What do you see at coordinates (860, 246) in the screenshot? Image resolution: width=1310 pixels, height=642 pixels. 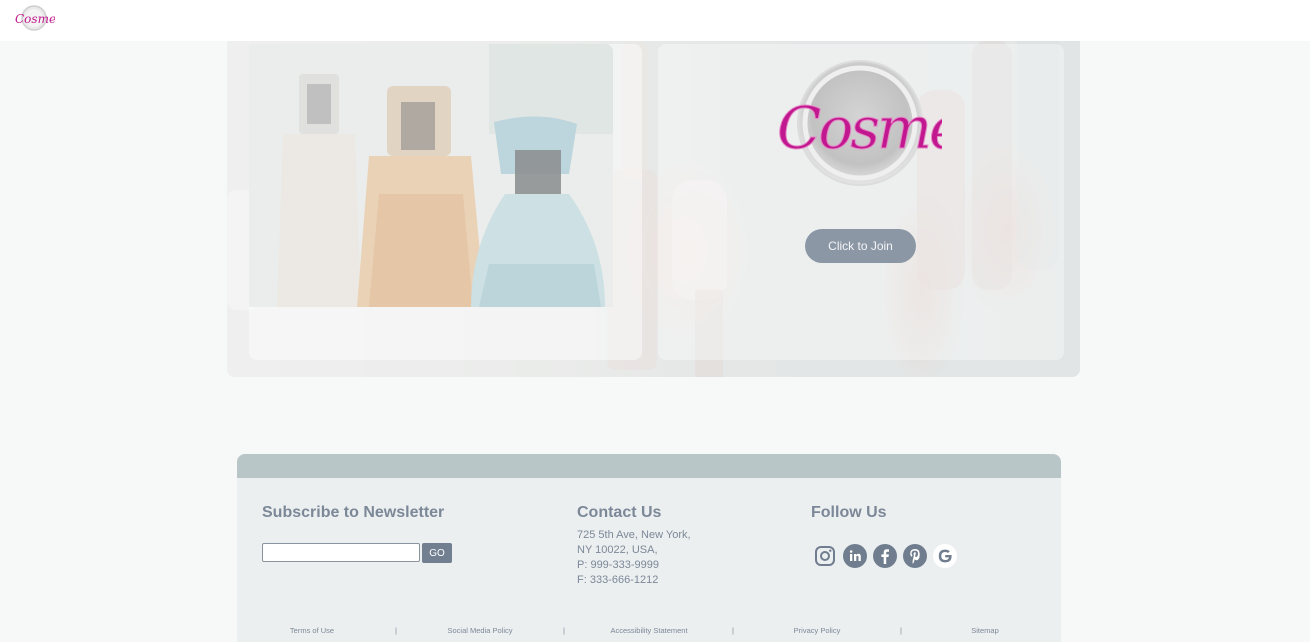 I see `join-button: Click to Join` at bounding box center [860, 246].